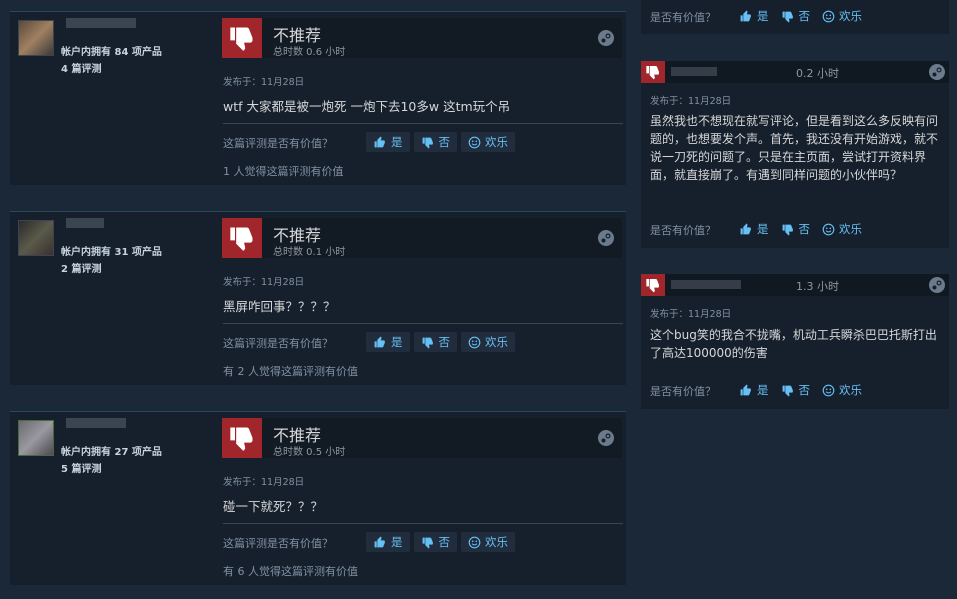 The width and height of the screenshot is (957, 599). I want to click on vote-header: 0.2 小时, so click(795, 72).